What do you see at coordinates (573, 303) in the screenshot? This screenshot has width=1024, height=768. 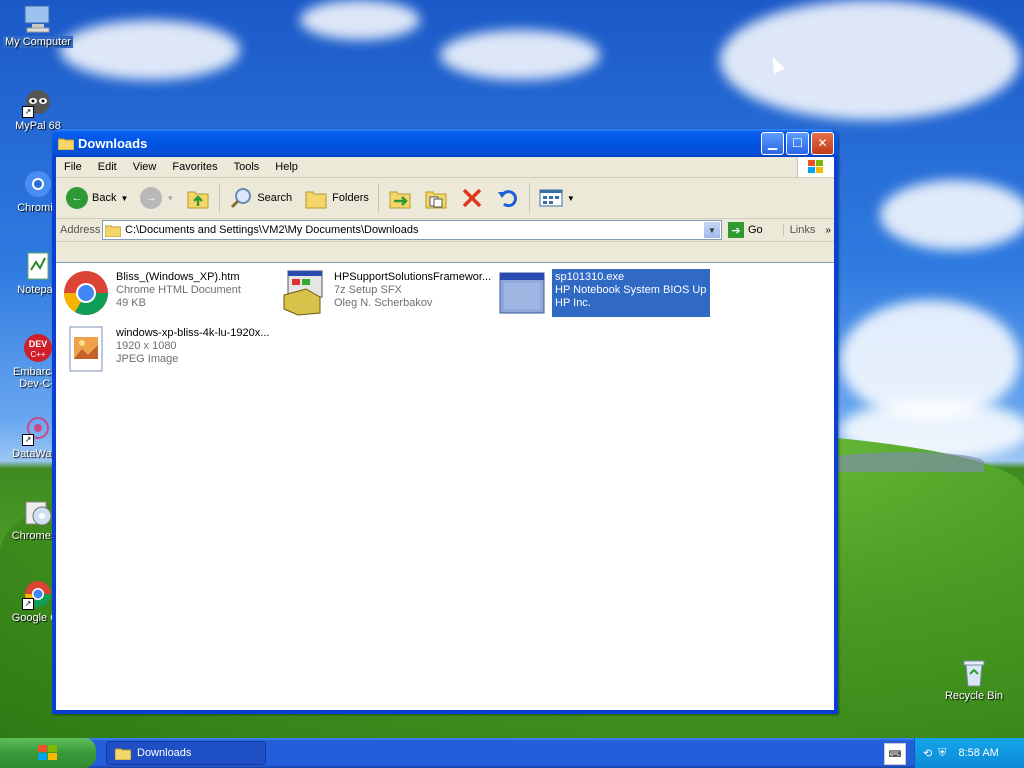 I see `file-detail: HP Inc.` at bounding box center [573, 303].